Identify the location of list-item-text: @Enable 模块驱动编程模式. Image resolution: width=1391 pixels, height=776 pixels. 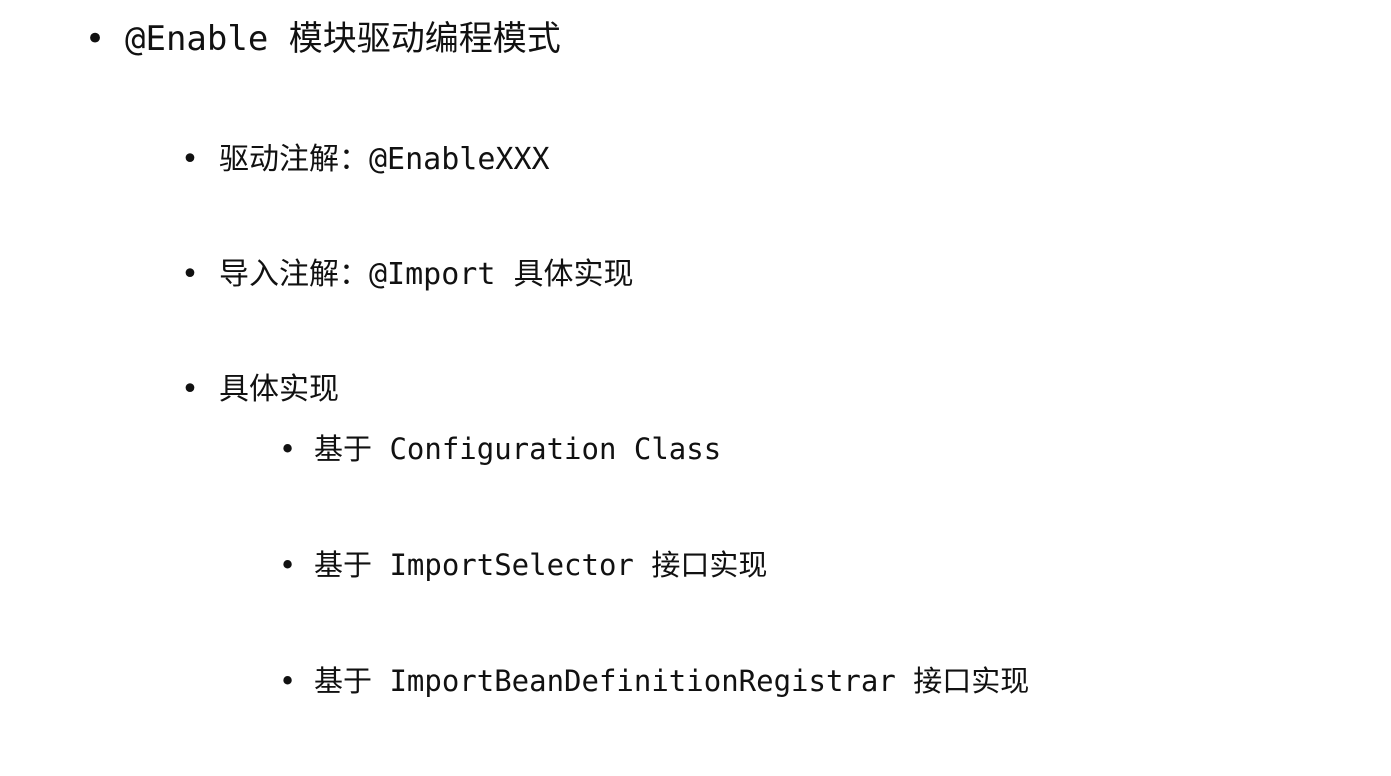
(343, 39).